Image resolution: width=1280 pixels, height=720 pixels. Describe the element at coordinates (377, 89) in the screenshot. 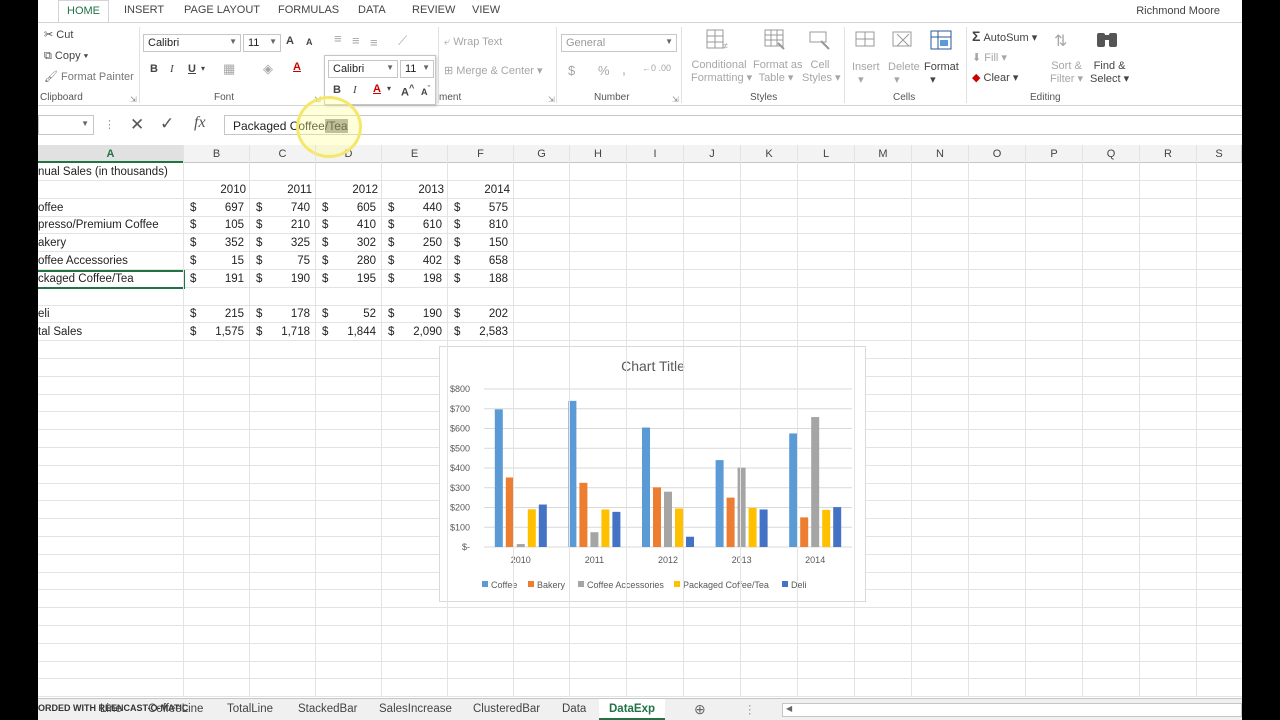

I see `mini-font-color-icon: A` at that location.